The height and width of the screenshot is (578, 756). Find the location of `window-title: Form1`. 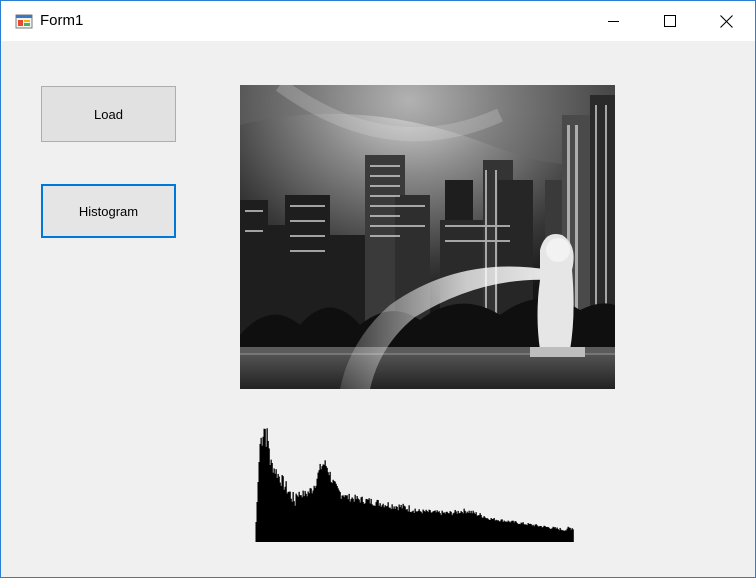

window-title: Form1 is located at coordinates (62, 20).